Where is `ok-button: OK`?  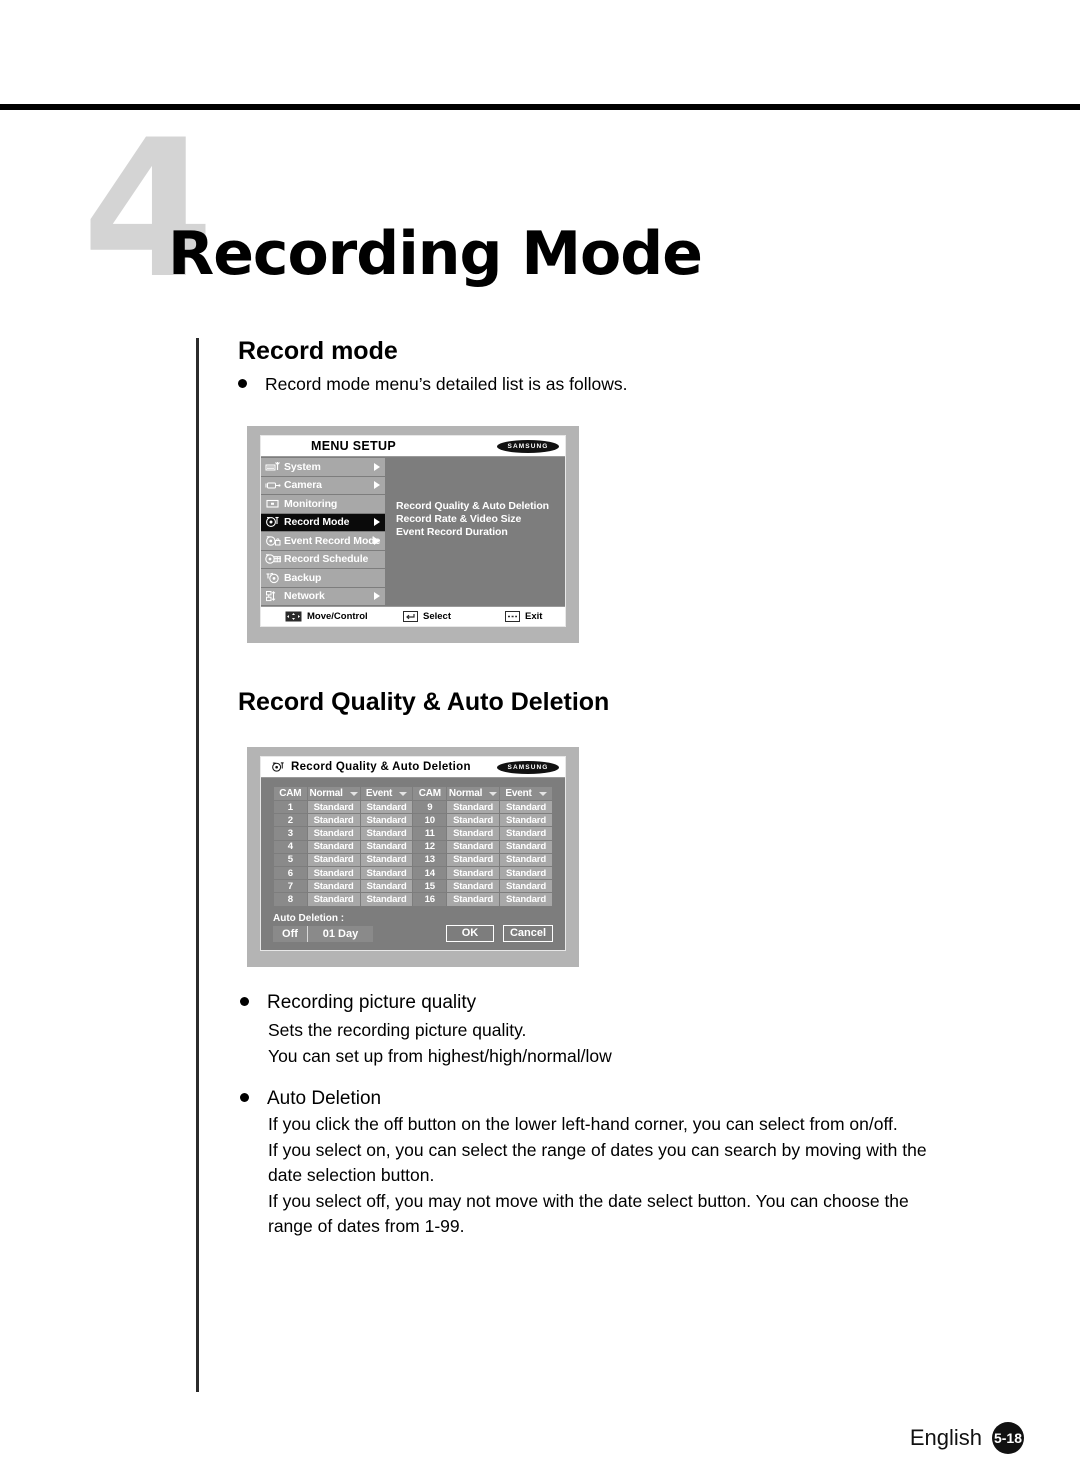 ok-button: OK is located at coordinates (470, 933).